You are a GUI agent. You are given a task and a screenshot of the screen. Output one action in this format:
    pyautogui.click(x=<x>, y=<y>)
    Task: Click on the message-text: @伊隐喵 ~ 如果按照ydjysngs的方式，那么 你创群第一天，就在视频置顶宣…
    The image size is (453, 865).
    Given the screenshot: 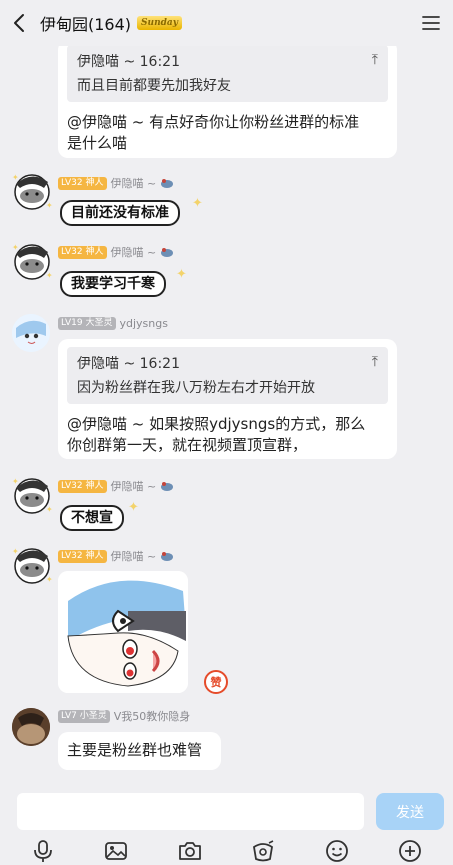 What is the action you would take?
    pyautogui.click(x=229, y=435)
    